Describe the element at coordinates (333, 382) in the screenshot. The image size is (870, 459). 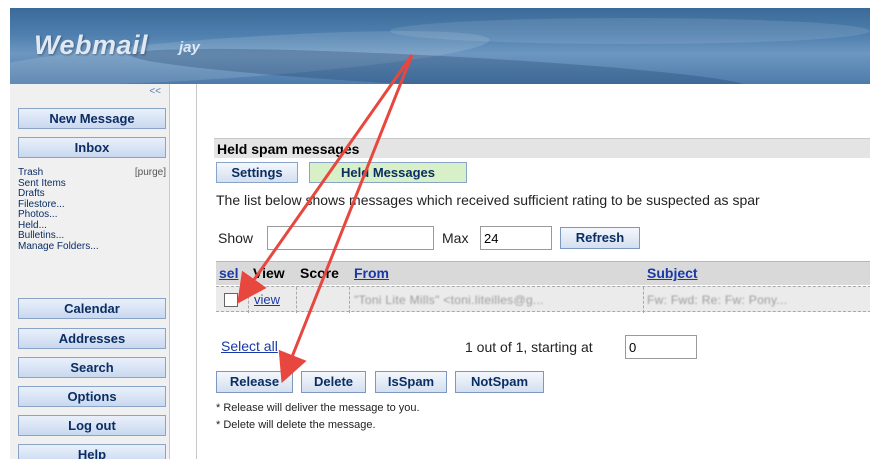
I see `delete-button: Delete` at that location.